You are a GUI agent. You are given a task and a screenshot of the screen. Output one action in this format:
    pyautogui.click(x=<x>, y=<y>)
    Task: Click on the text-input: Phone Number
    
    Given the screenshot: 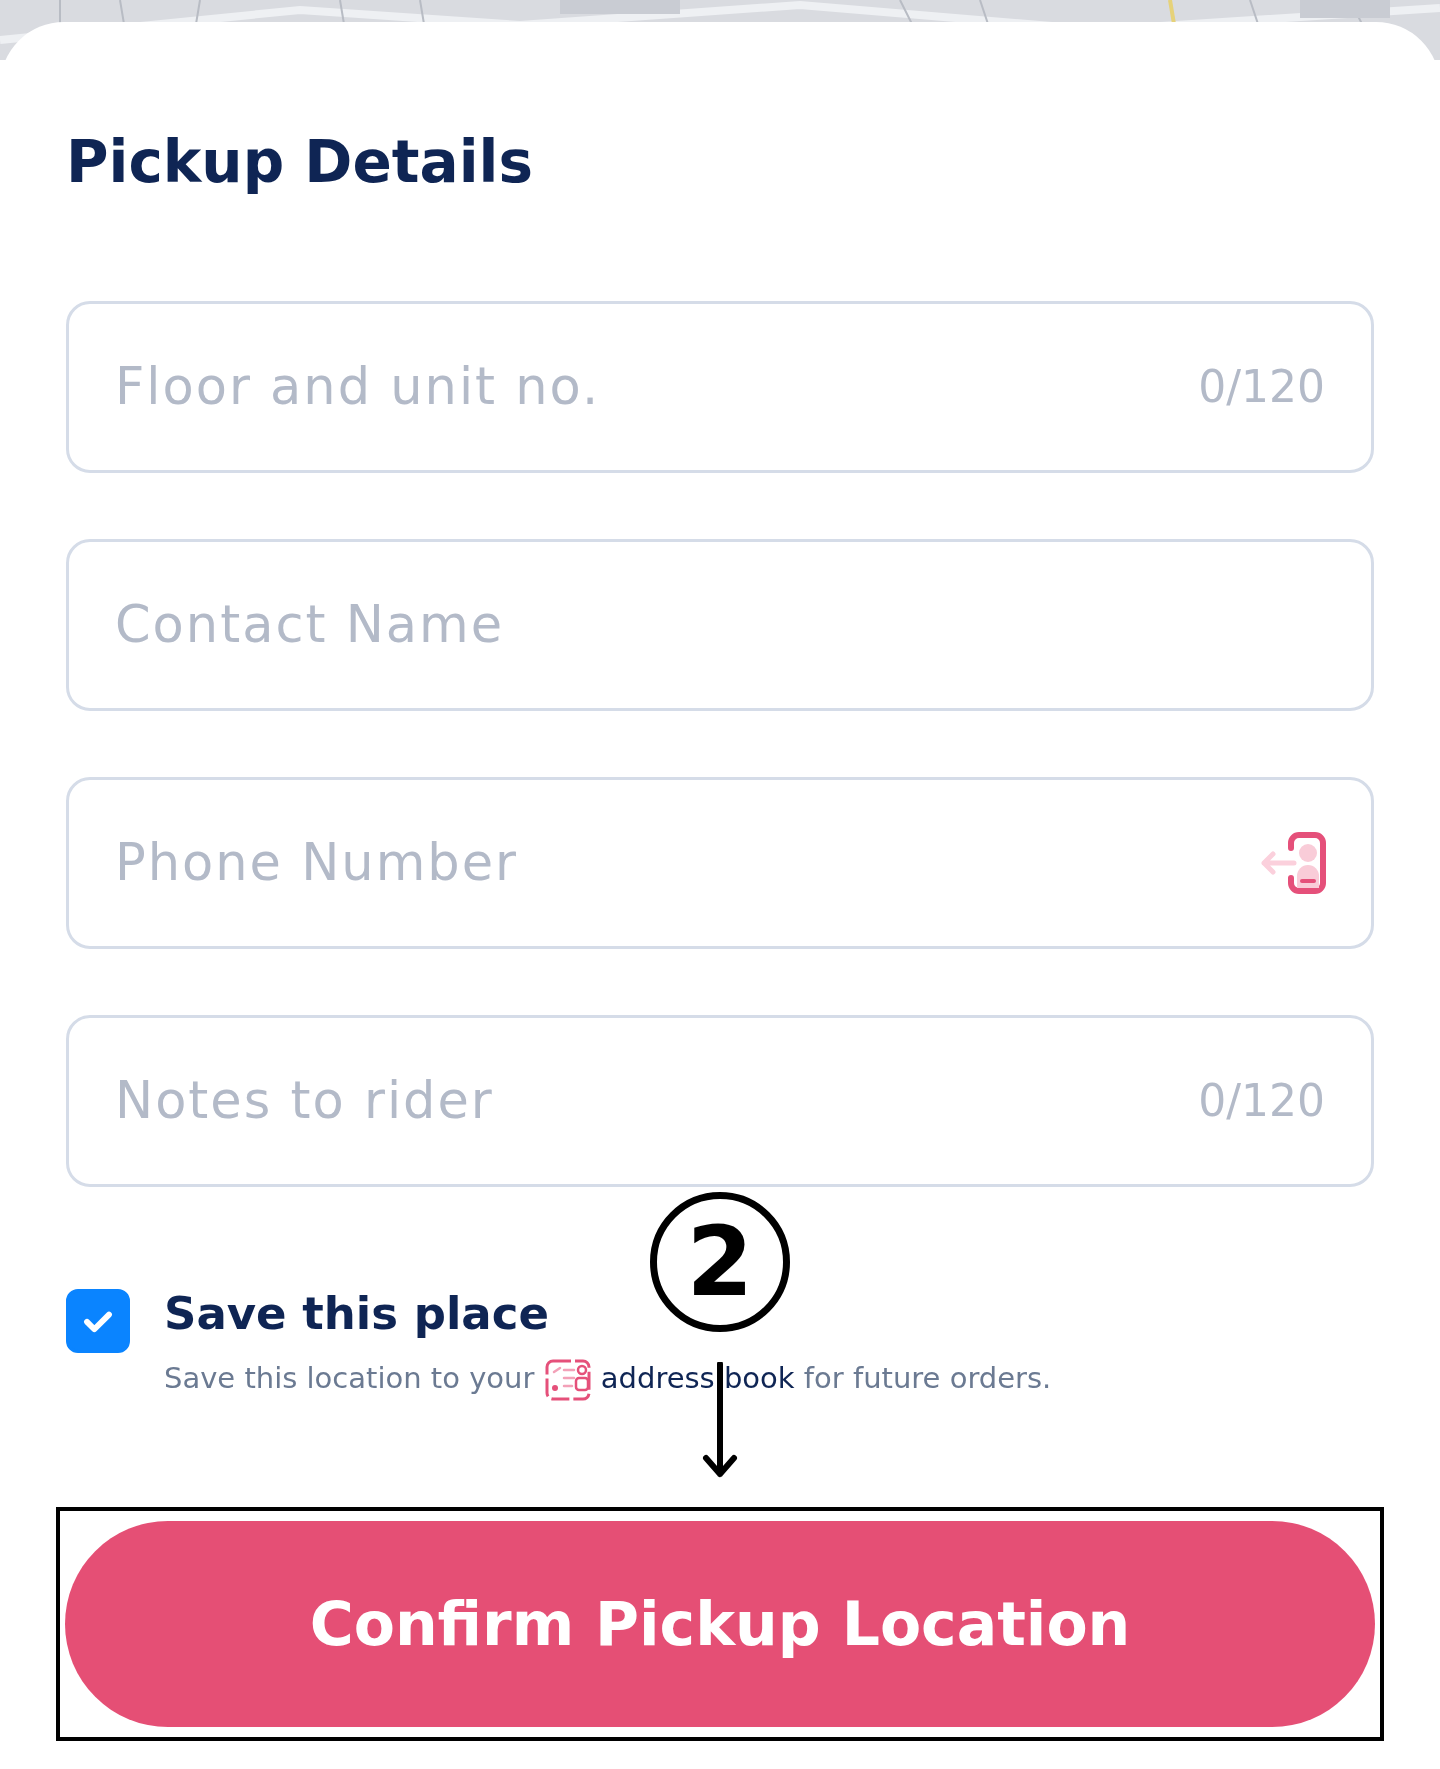 What is the action you would take?
    pyautogui.click(x=673, y=863)
    